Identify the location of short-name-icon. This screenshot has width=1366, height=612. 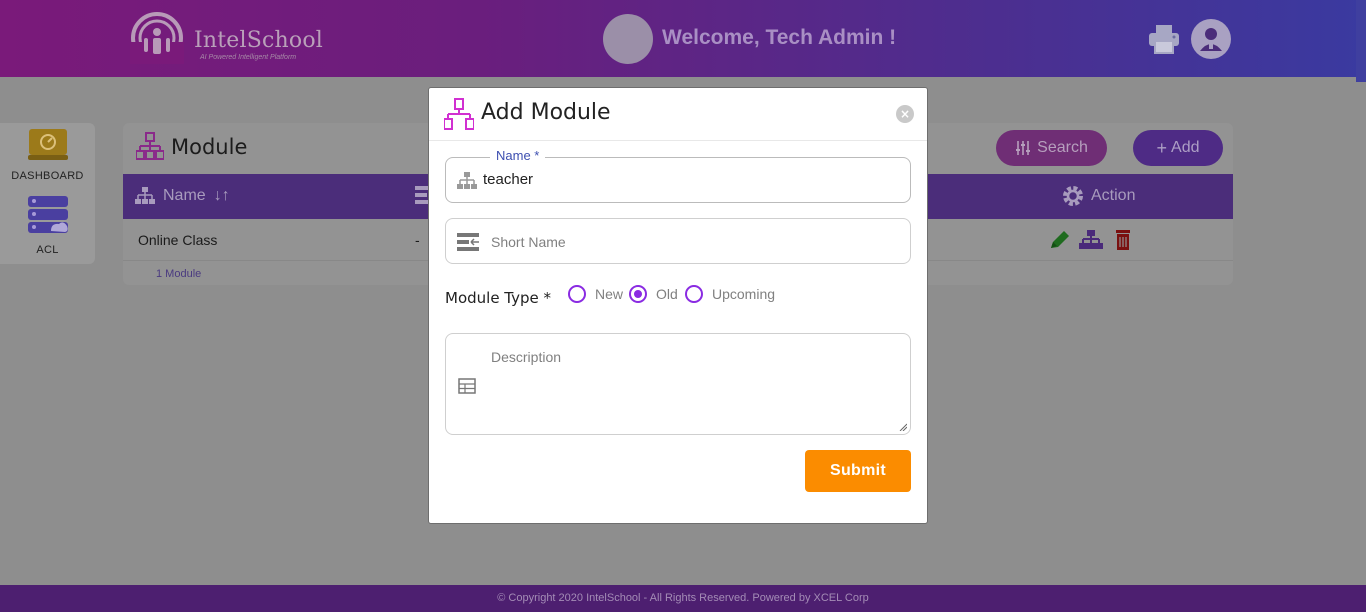
(468, 242).